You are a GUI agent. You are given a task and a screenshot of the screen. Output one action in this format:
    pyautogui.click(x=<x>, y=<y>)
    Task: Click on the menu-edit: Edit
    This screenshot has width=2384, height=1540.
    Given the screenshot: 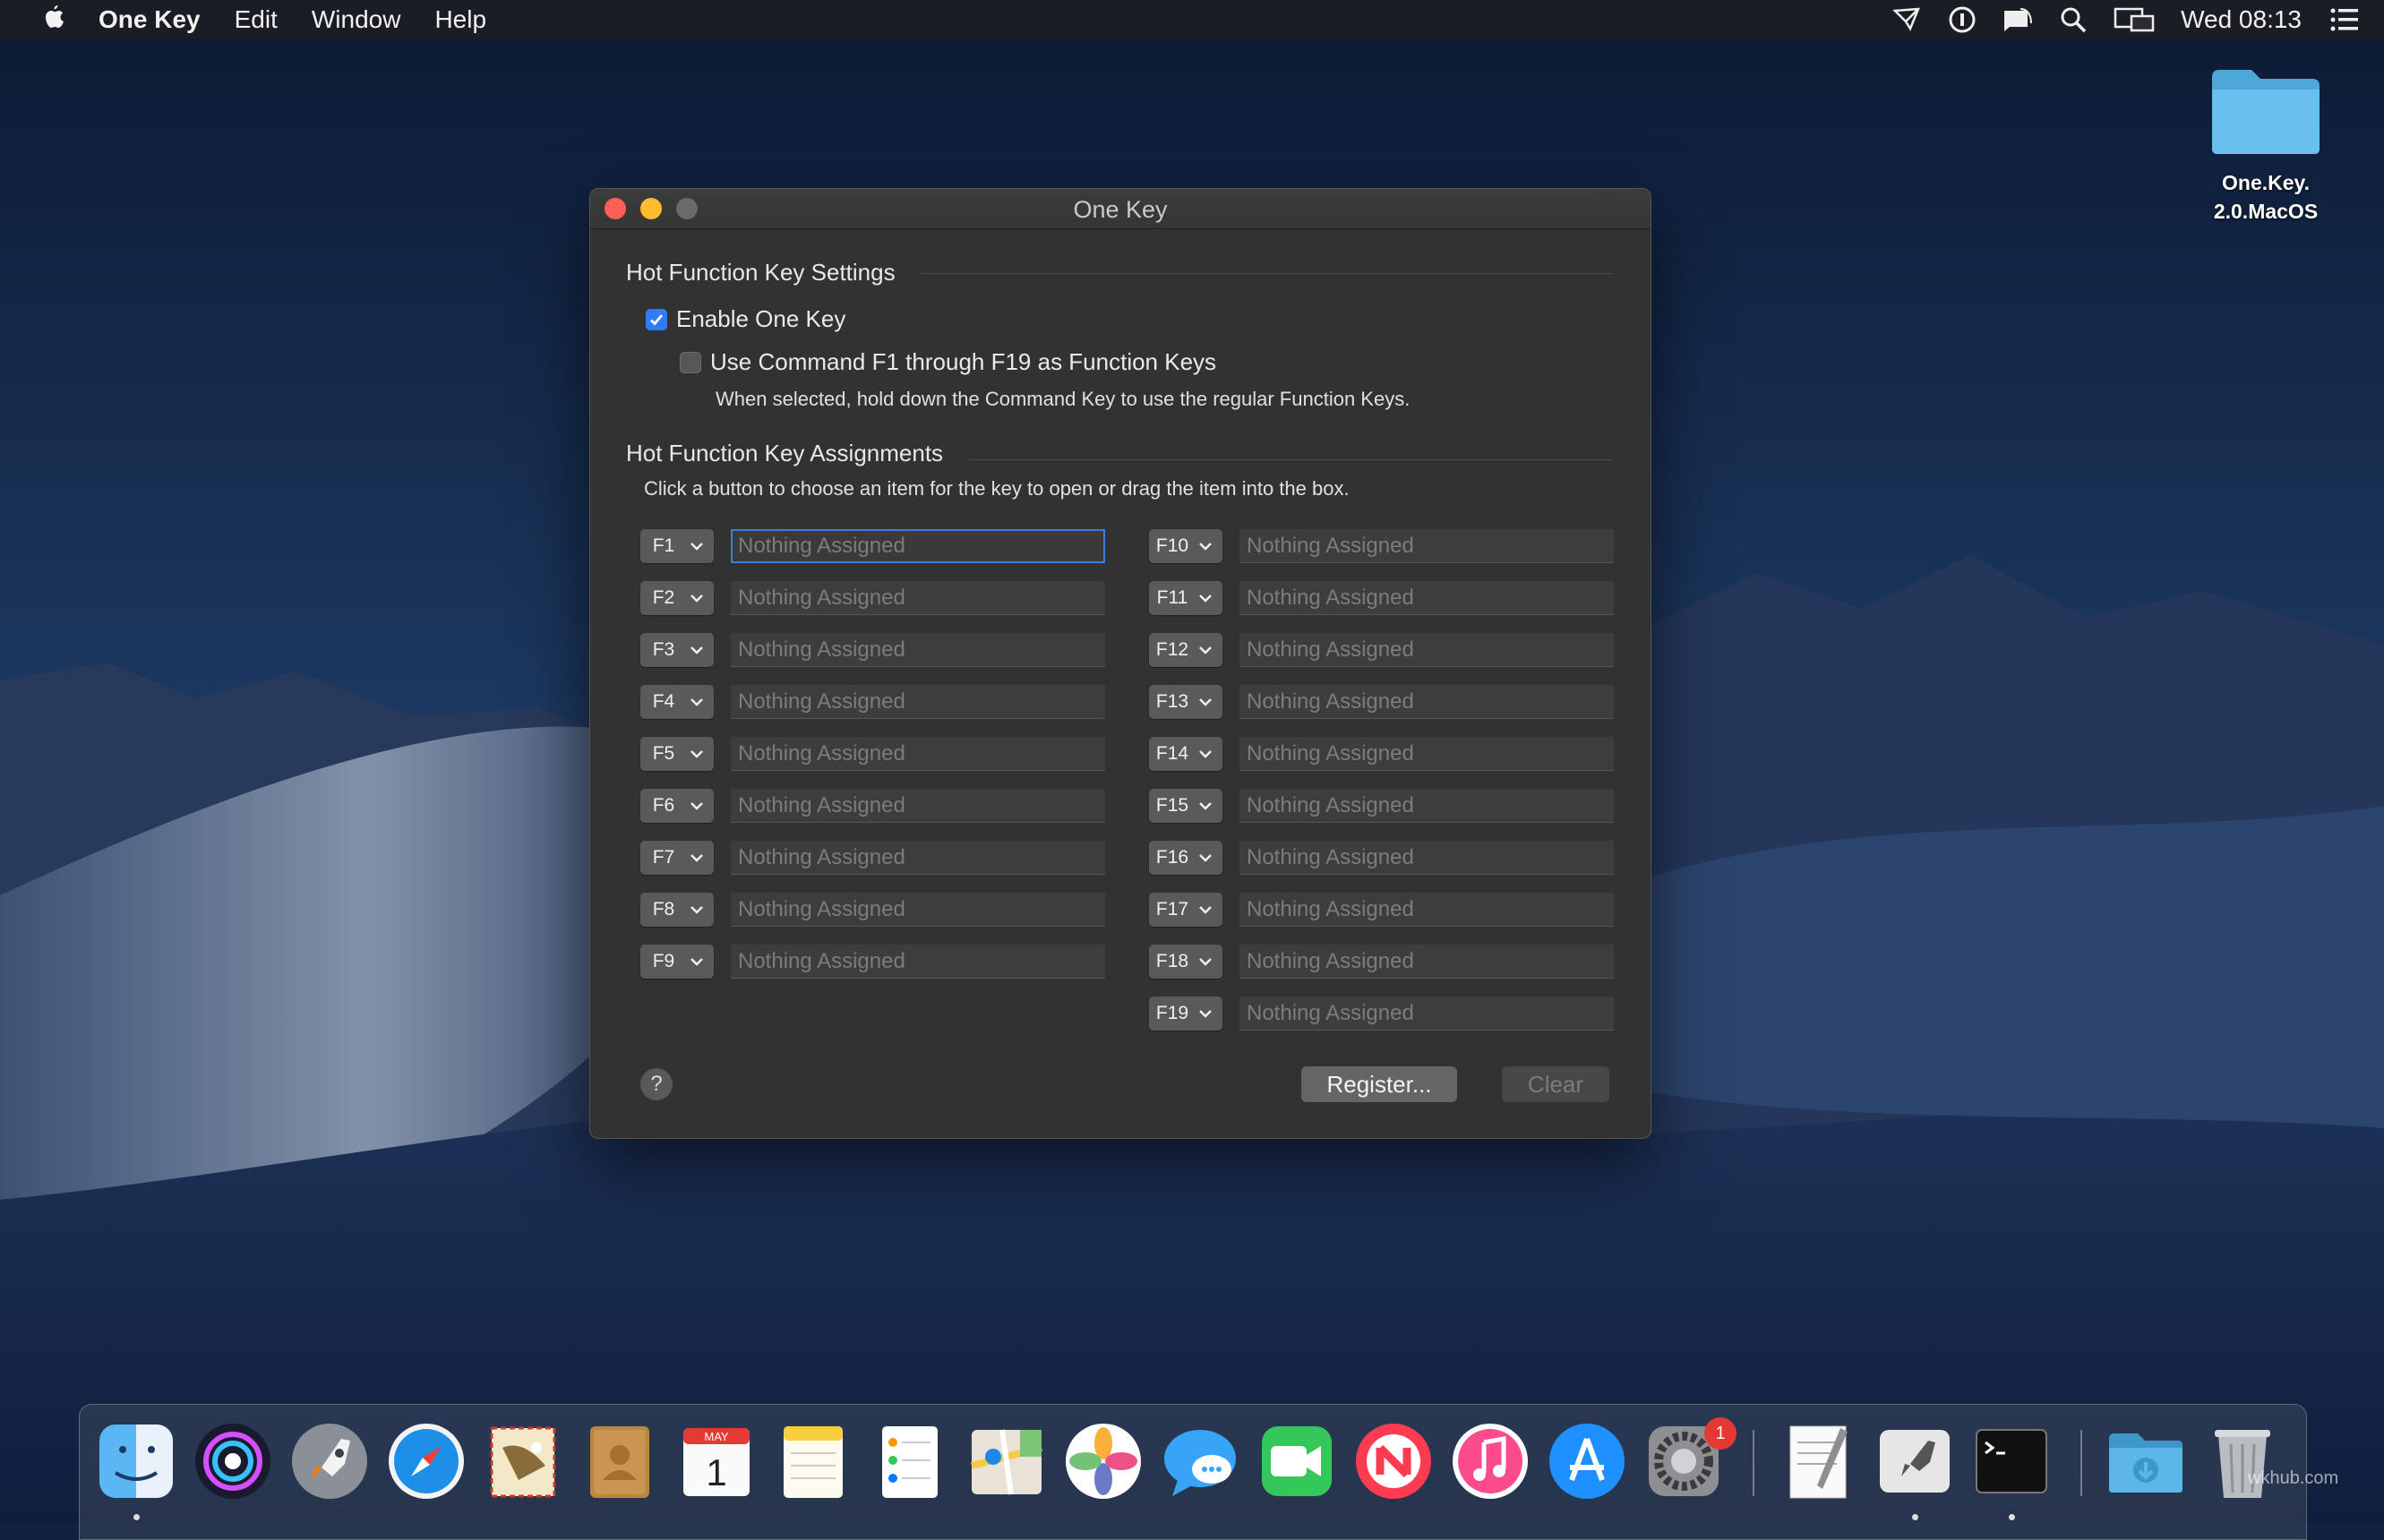 What is the action you would take?
    pyautogui.click(x=257, y=19)
    